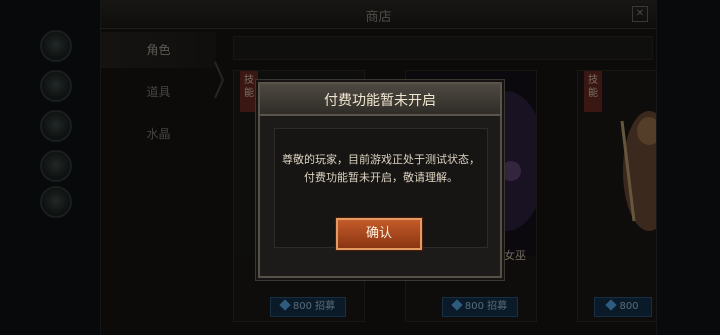  What do you see at coordinates (379, 234) in the screenshot?
I see `confirm-button: 确认` at bounding box center [379, 234].